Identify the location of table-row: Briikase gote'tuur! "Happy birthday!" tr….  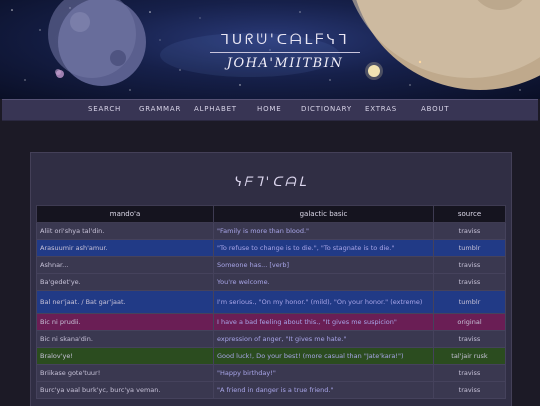
(271, 373).